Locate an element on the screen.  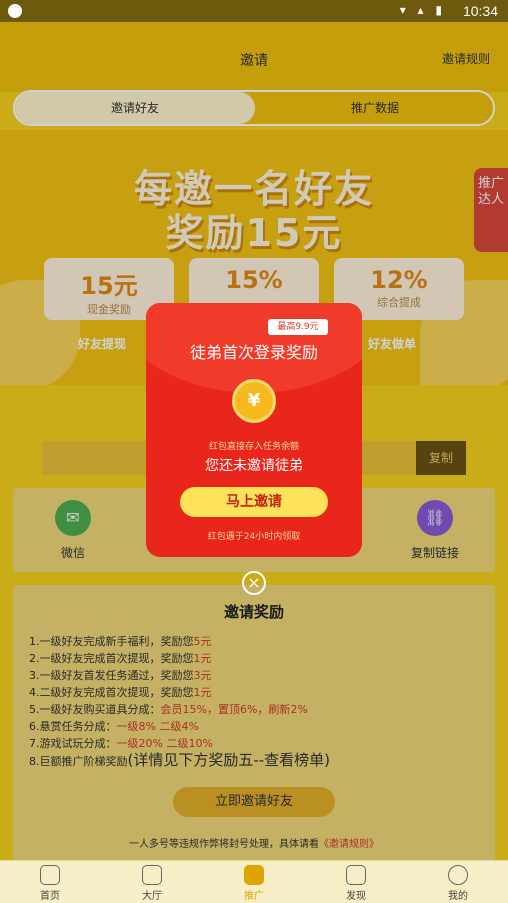
clock: 10:34 is located at coordinates (480, 11).